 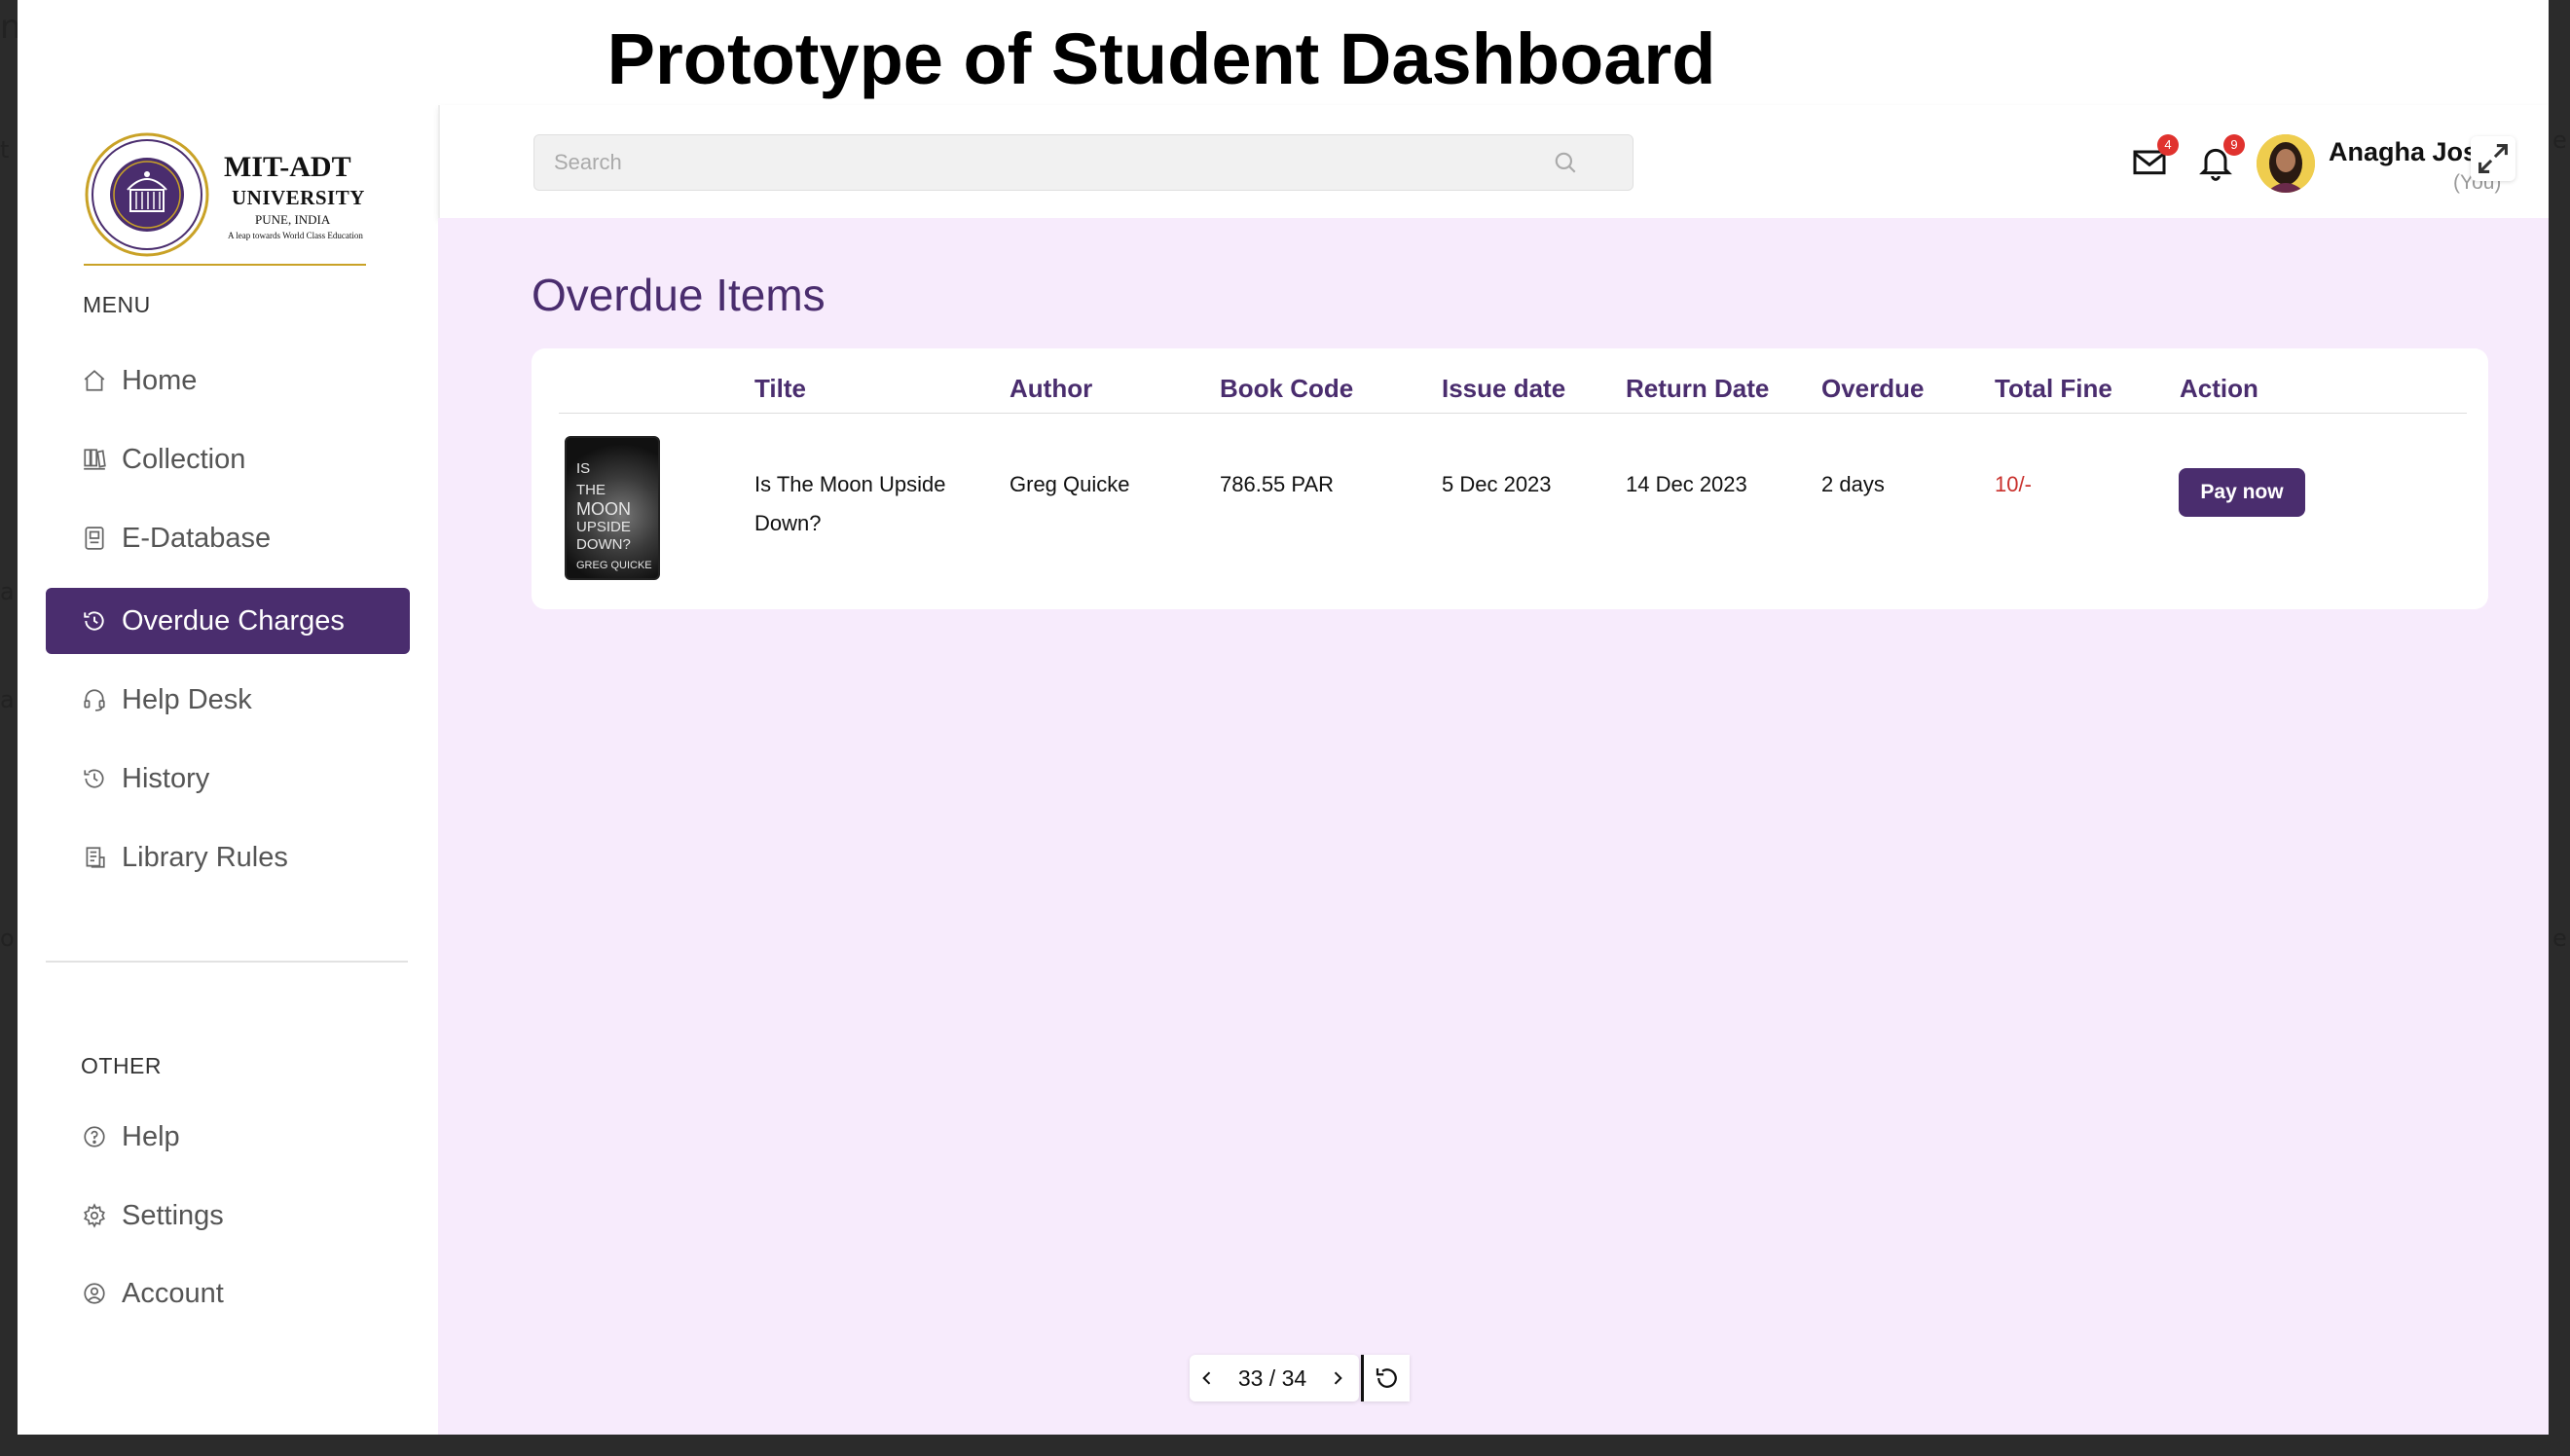 I want to click on sidebar-item-help-desk: Help Desk, so click(x=228, y=700).